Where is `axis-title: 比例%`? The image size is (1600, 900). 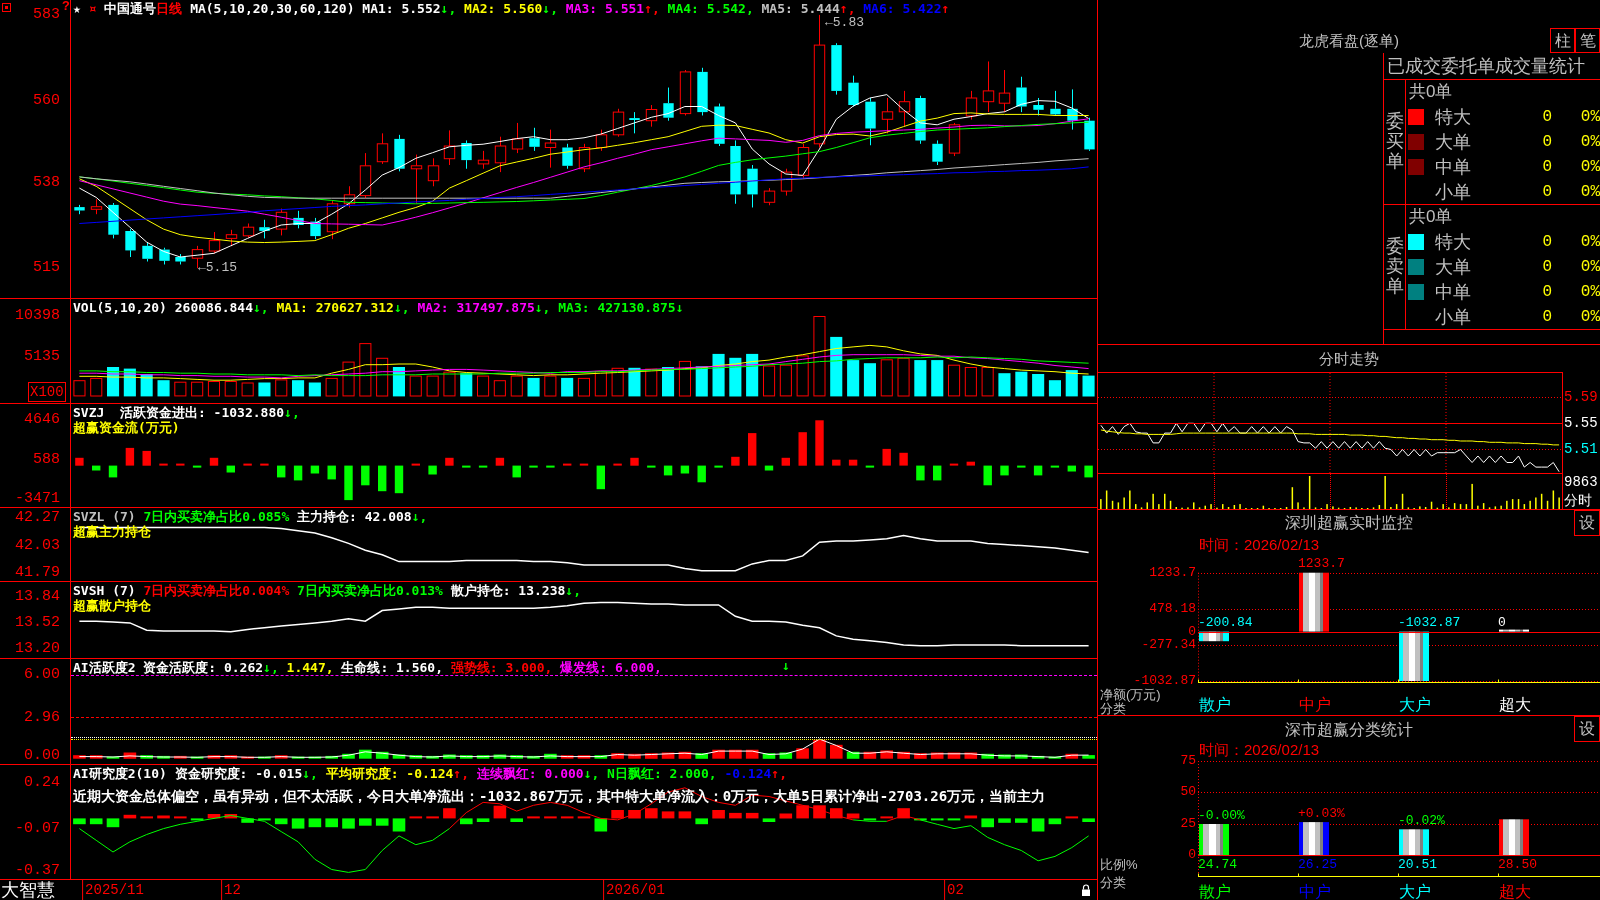
axis-title: 比例% is located at coordinates (1119, 864).